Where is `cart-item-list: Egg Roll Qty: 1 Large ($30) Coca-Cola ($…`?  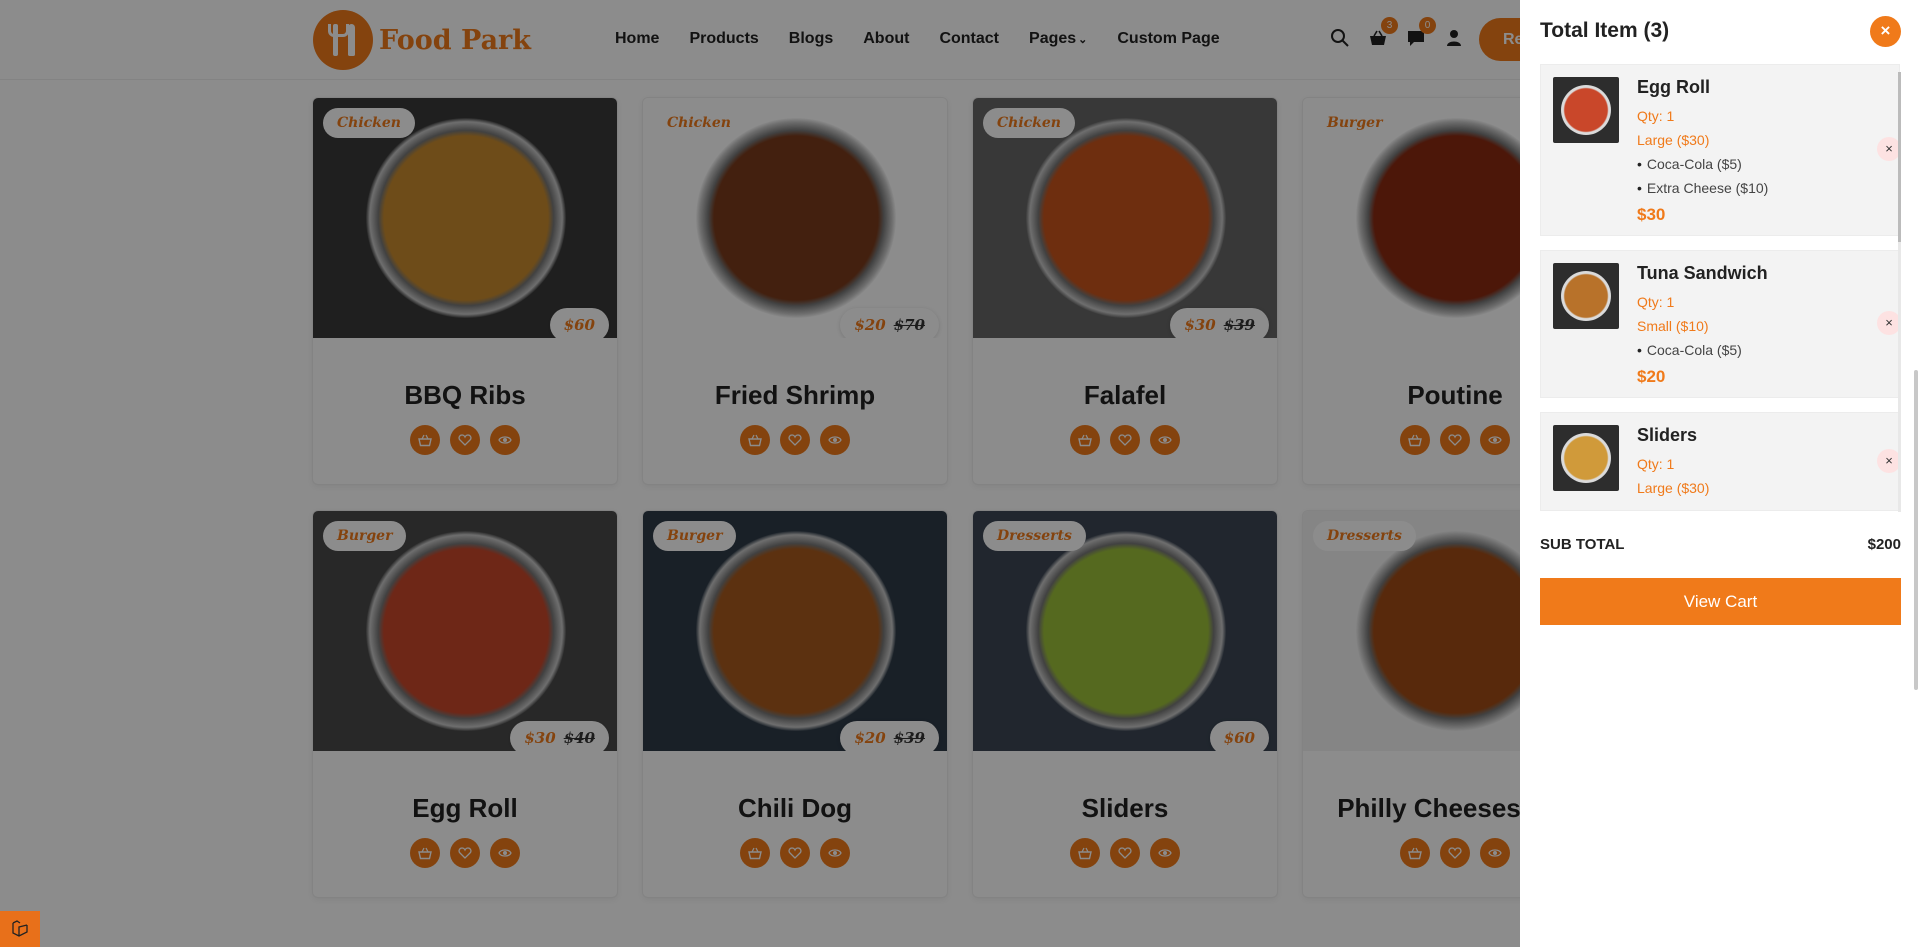 cart-item-list: Egg Roll Qty: 1 Large ($30) Coca-Cola ($… is located at coordinates (1725, 288).